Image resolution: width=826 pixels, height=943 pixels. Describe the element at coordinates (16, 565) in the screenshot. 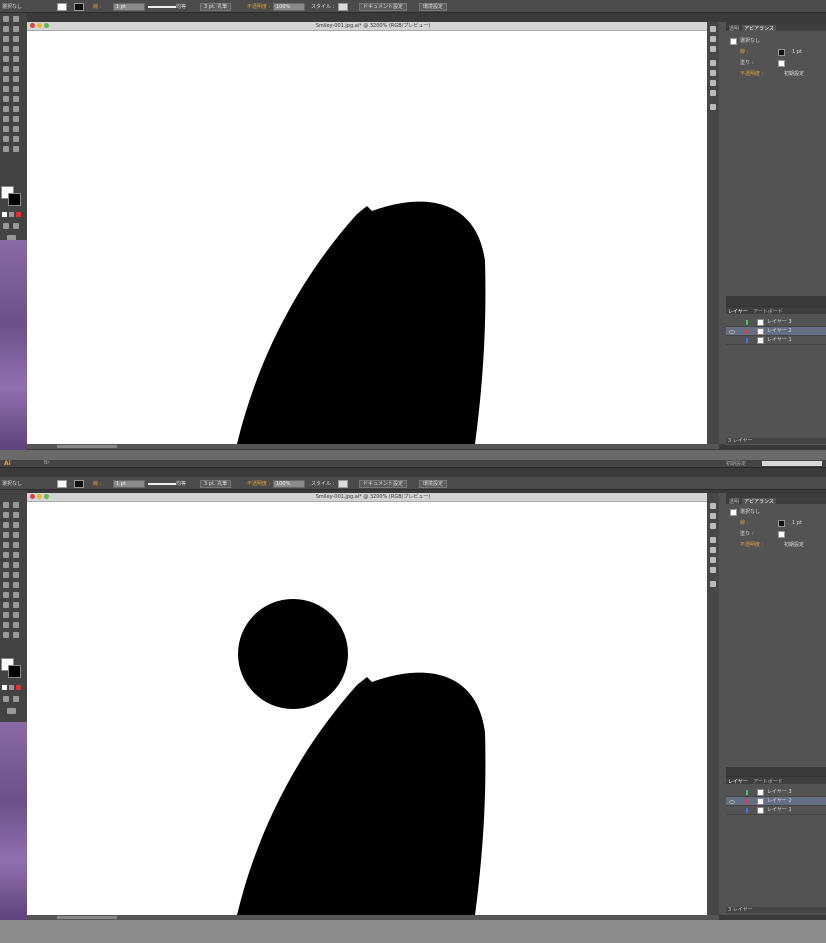

I see `scale-tool-icon` at that location.